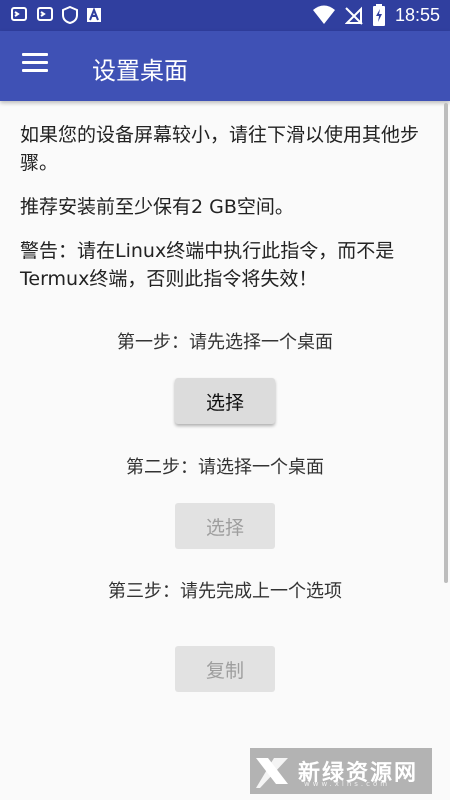 Image resolution: width=450 pixels, height=800 pixels. Describe the element at coordinates (225, 591) in the screenshot. I see `step-3-label: 第三步：请先完成上一个选项` at that location.